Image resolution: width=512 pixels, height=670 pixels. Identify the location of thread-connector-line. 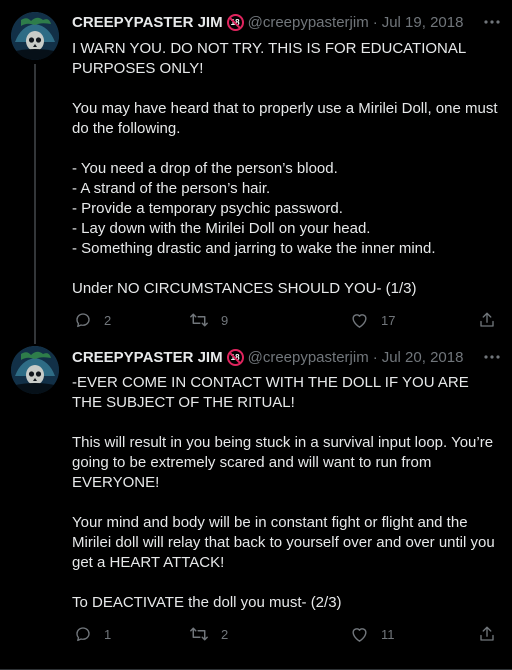
(35, 204).